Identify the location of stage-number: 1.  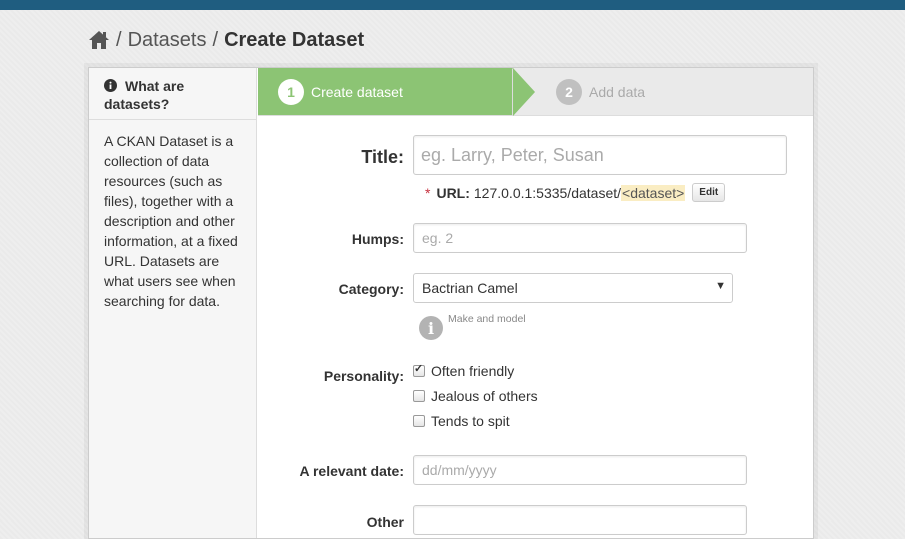
(291, 92).